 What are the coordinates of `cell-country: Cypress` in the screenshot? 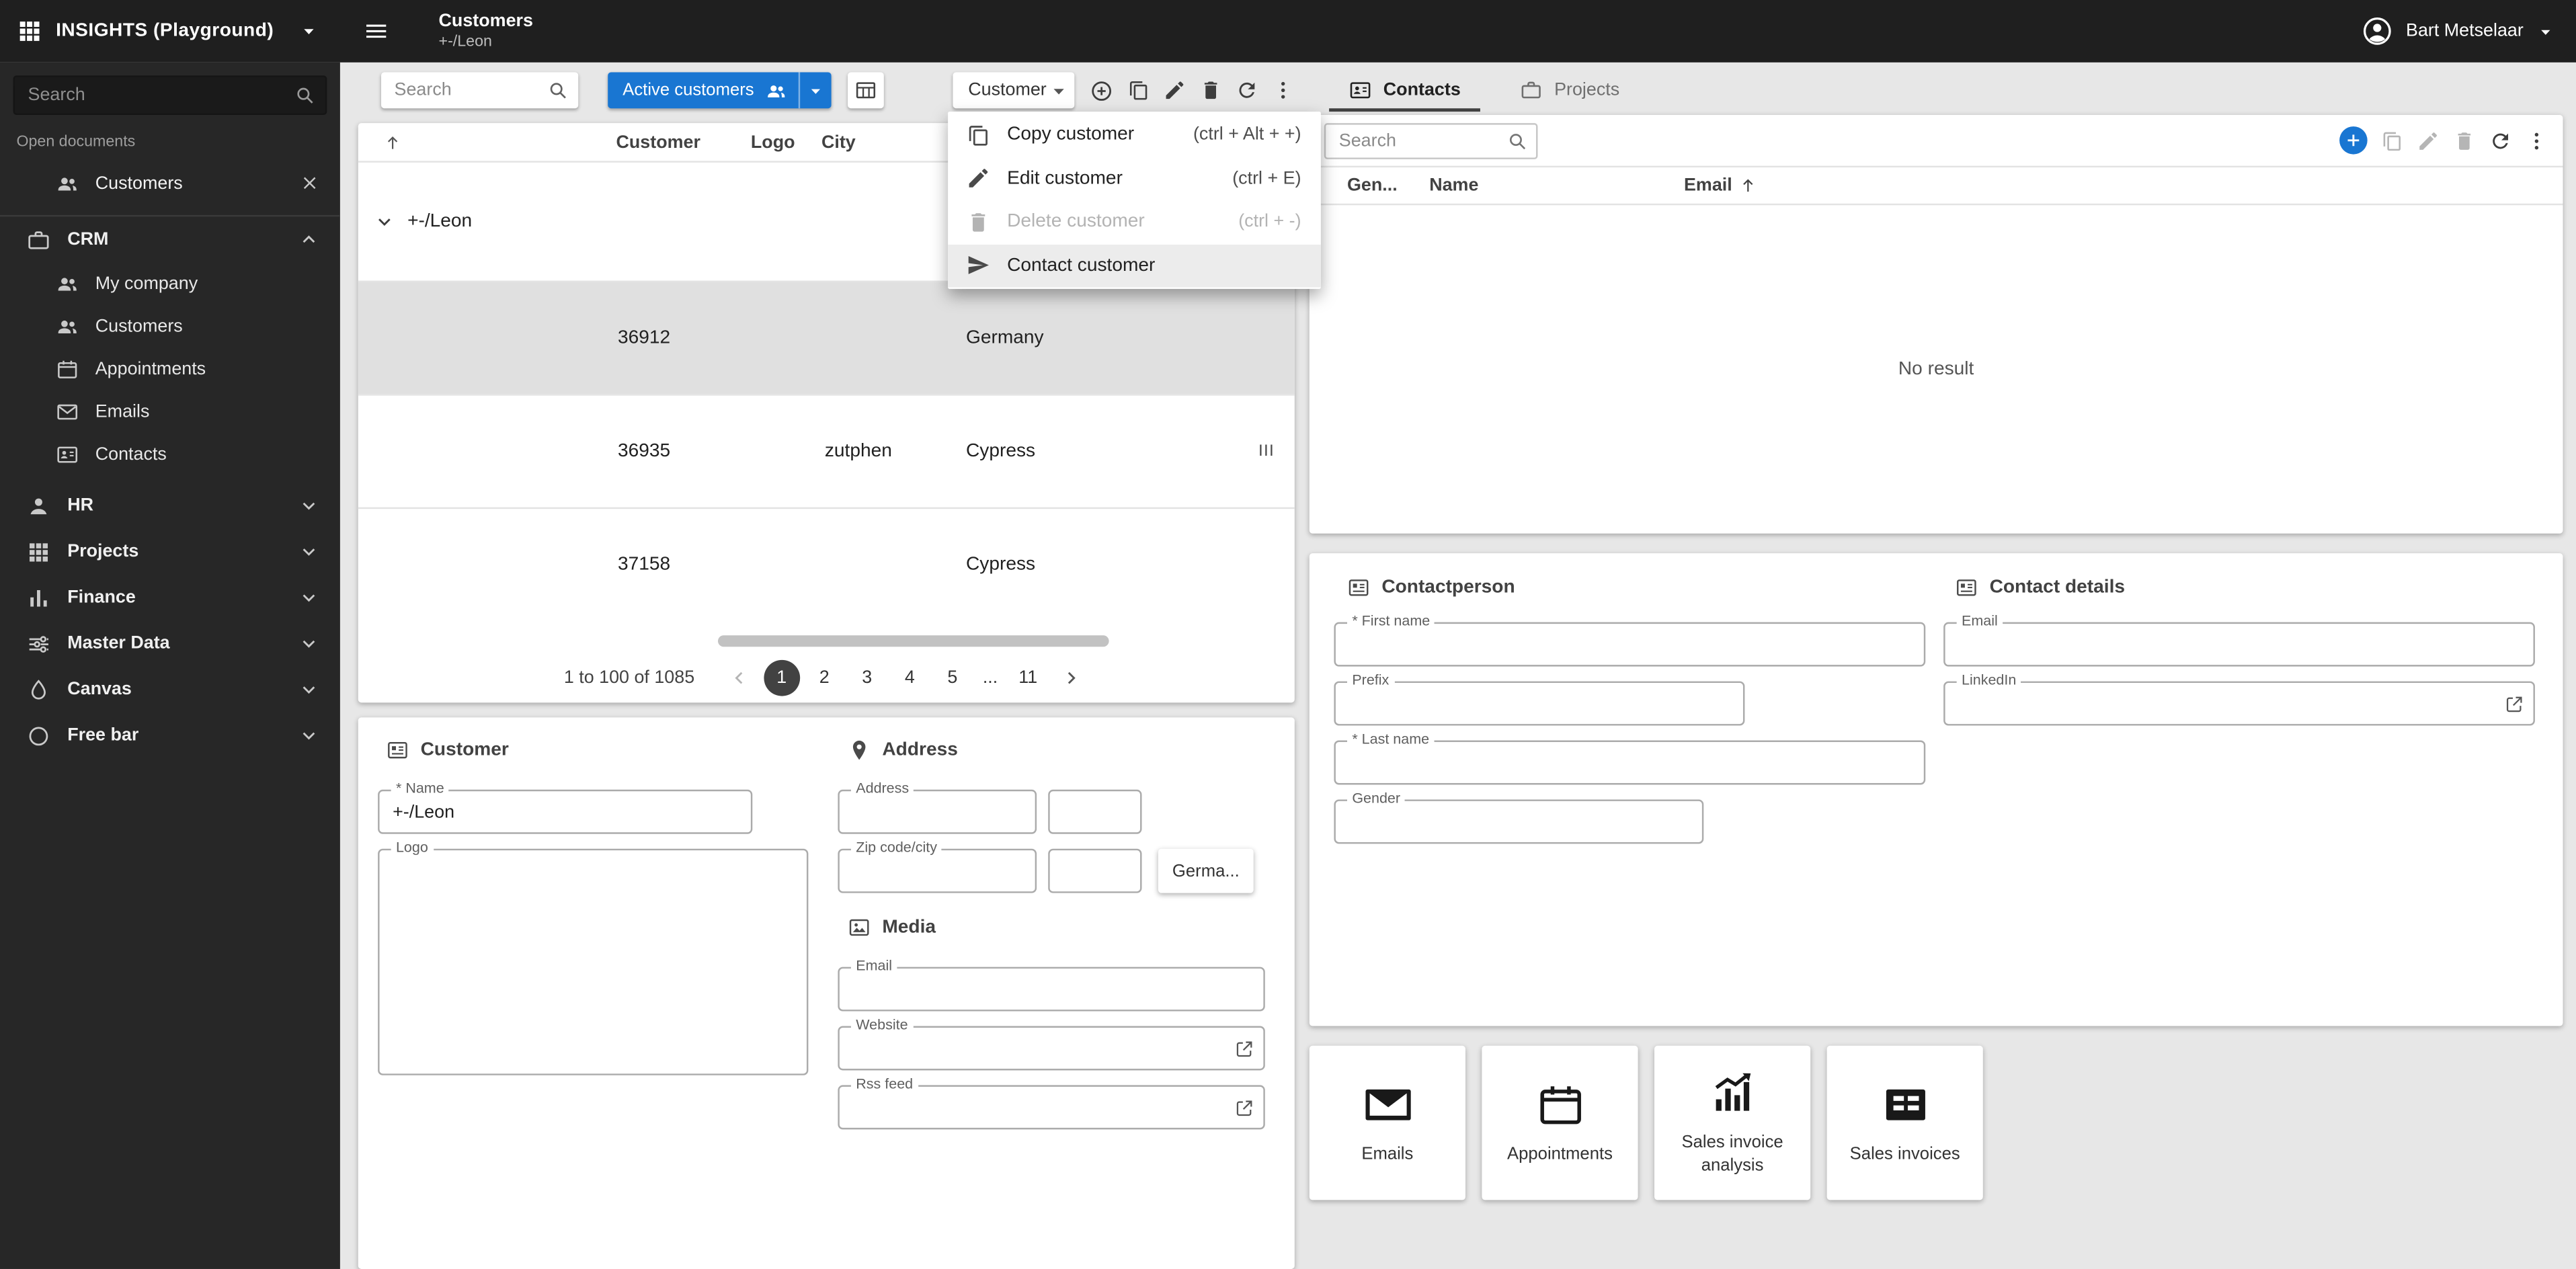 It's located at (1001, 565).